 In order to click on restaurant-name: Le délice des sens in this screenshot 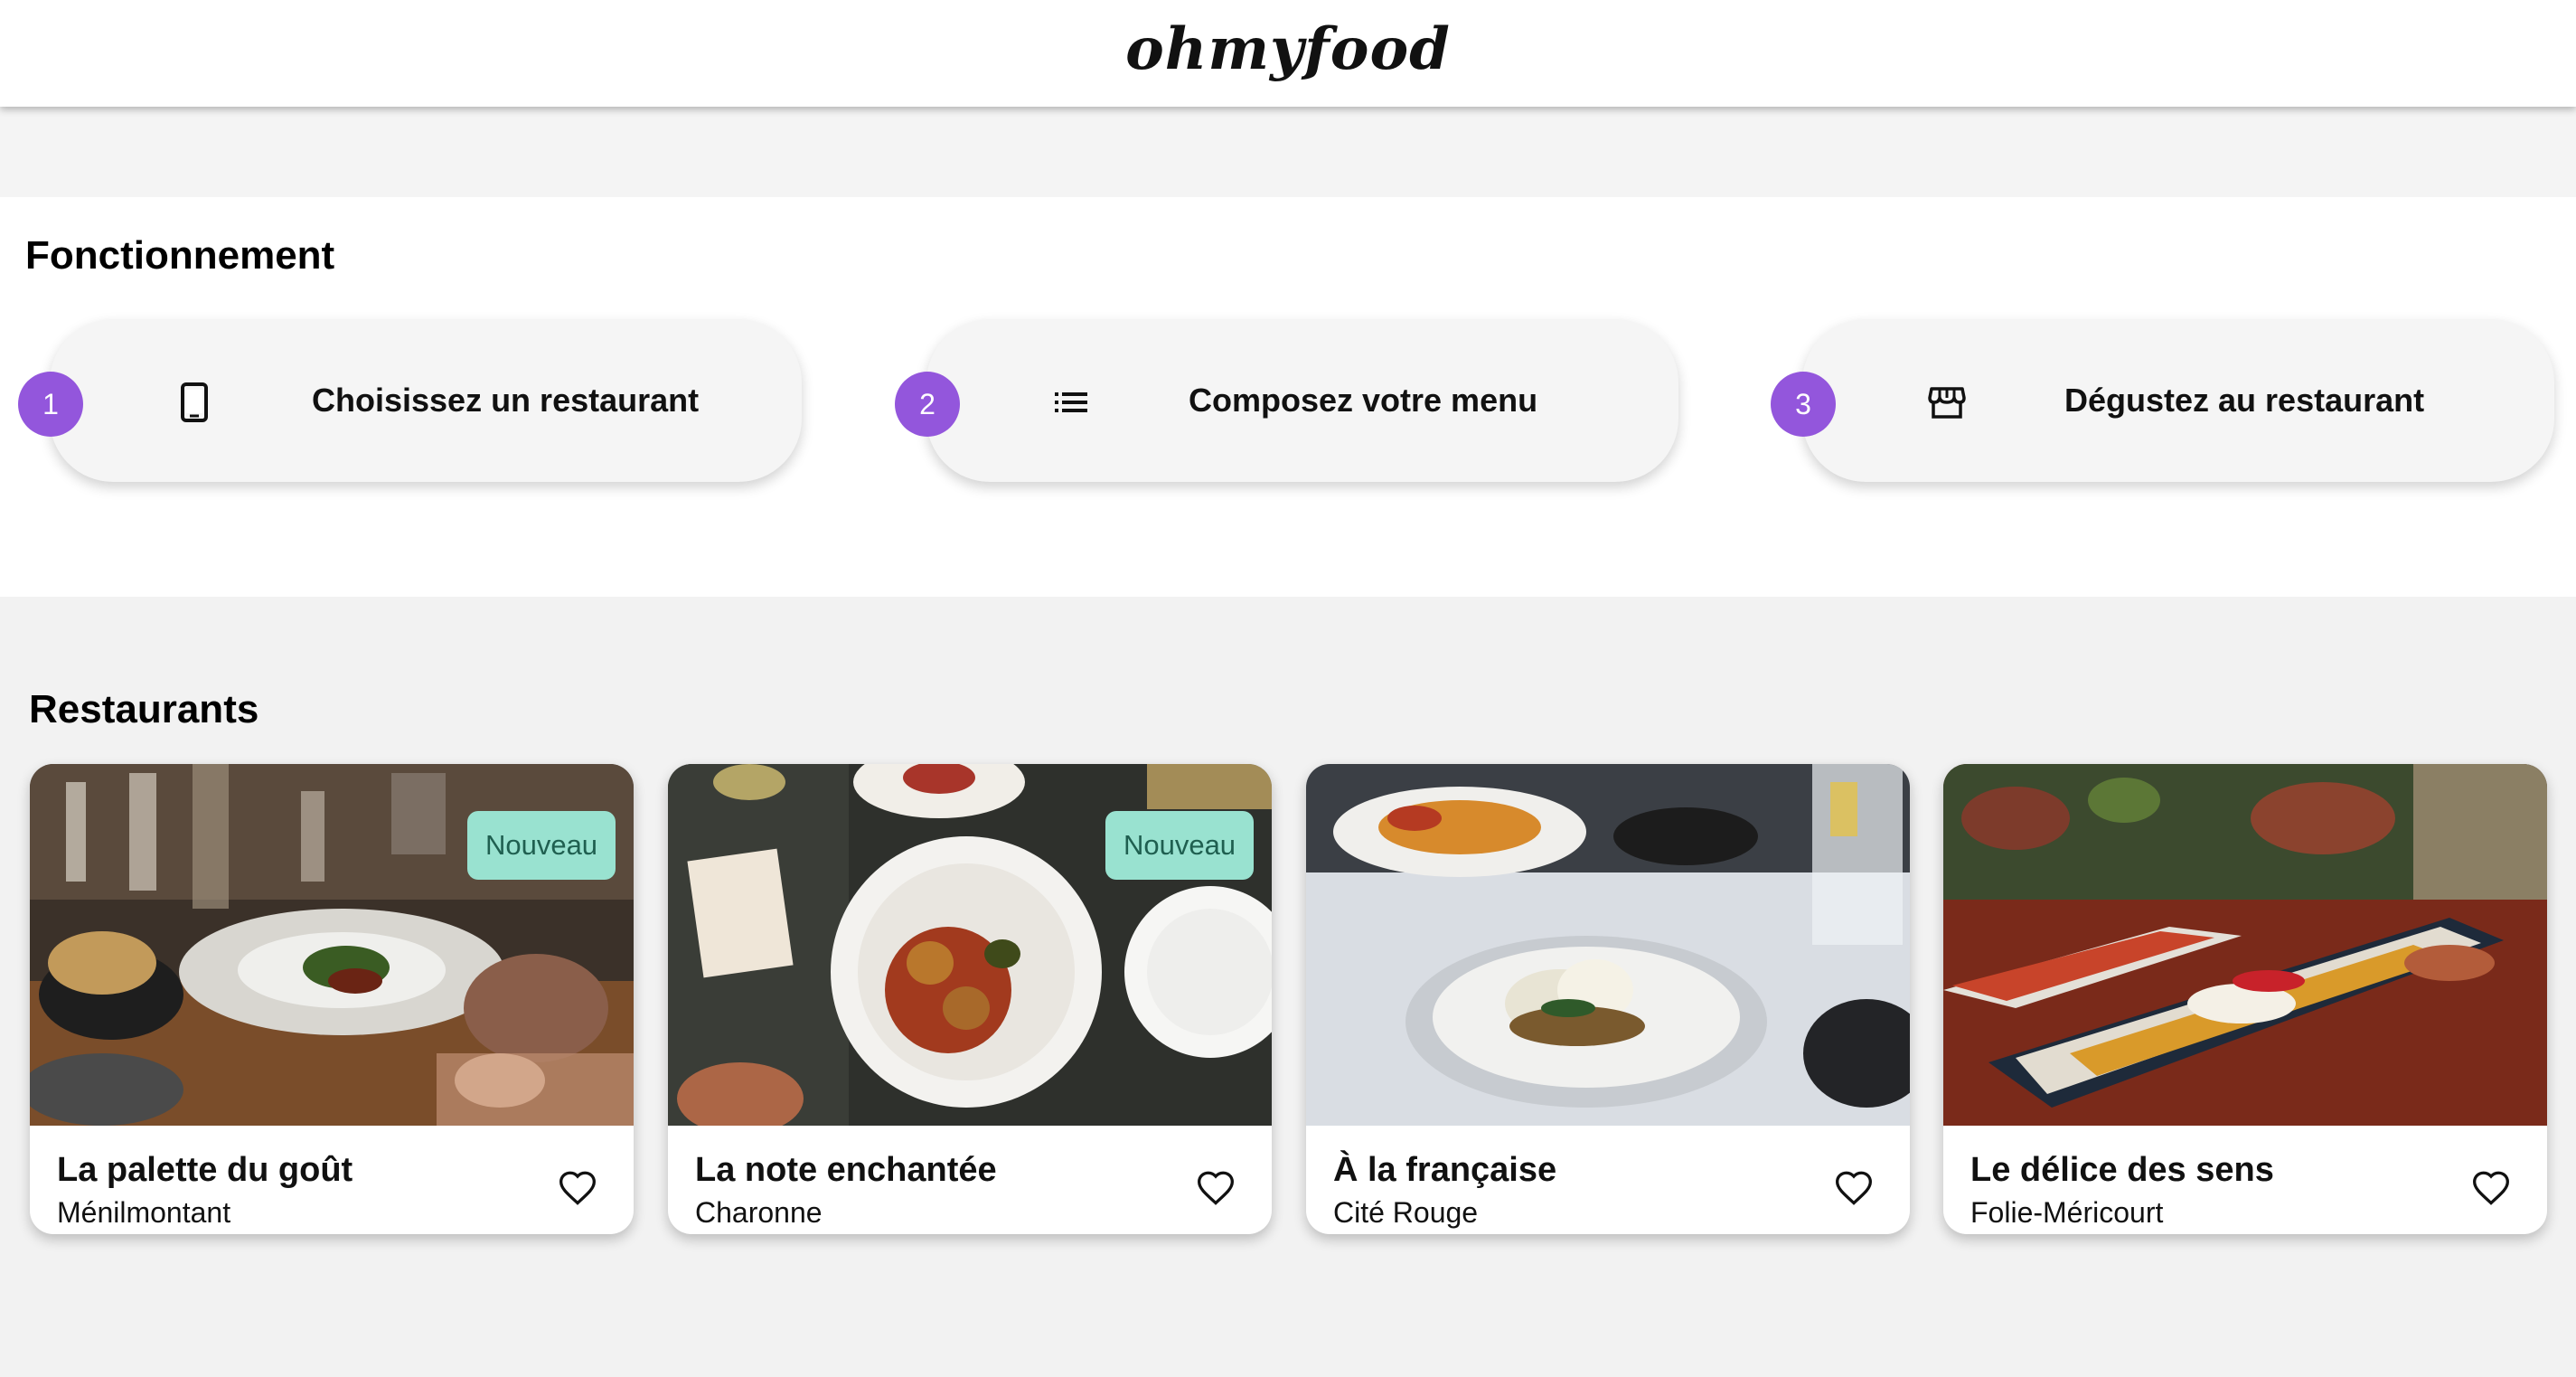, I will do `click(2122, 1170)`.